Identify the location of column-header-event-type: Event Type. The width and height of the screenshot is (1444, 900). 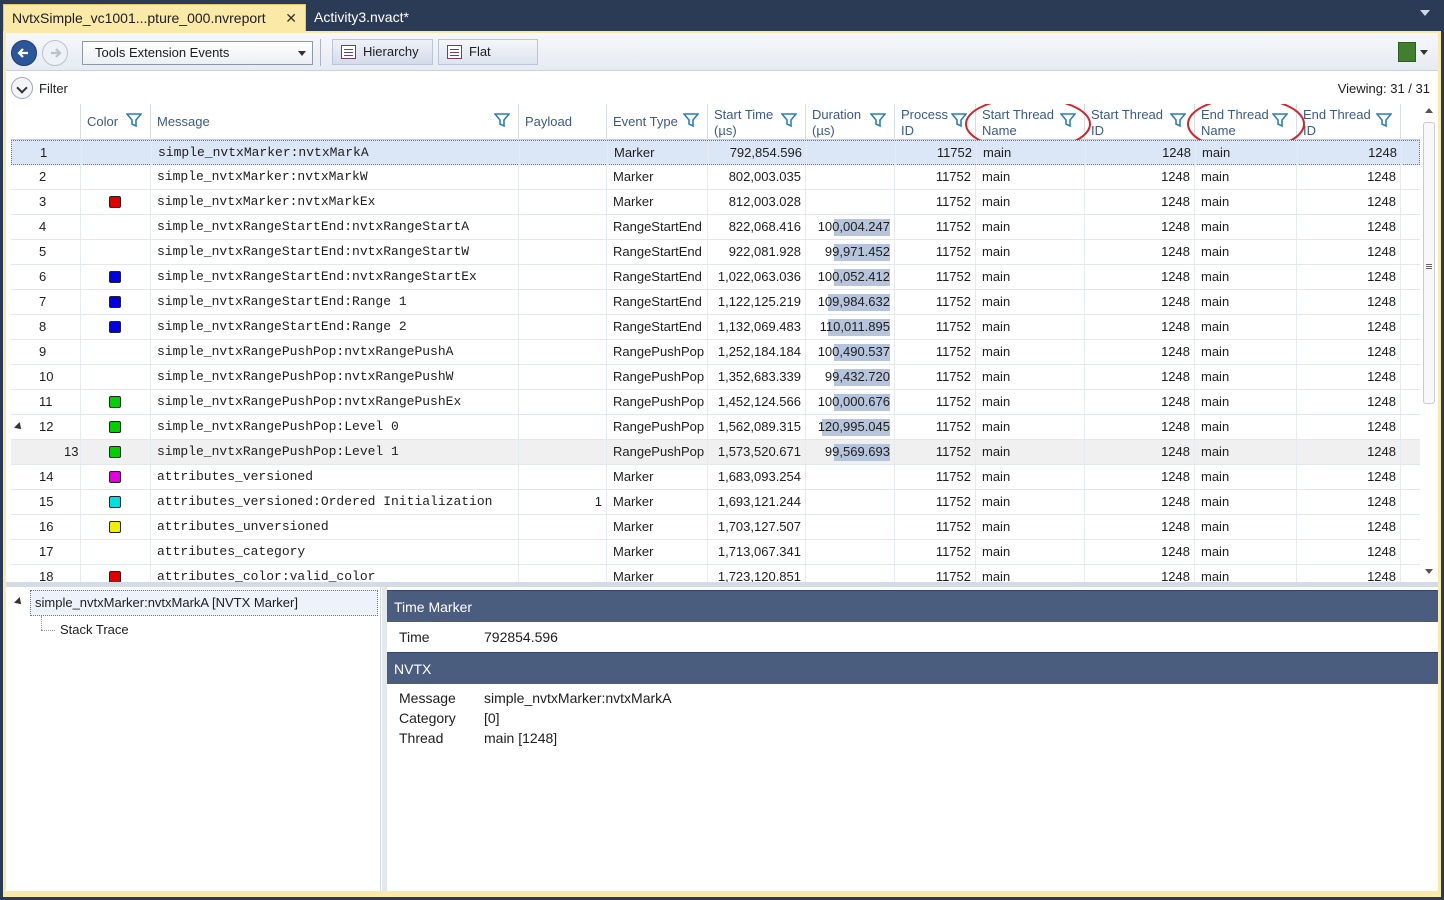
(657, 122).